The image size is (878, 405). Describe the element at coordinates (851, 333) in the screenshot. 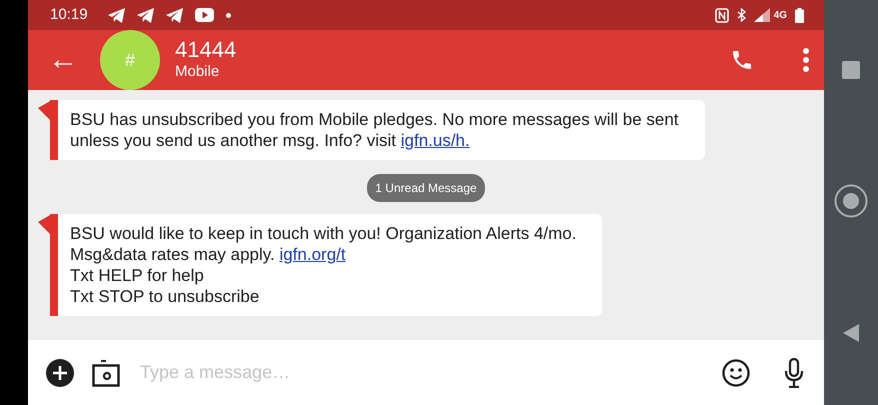

I see `back-nav-button` at that location.